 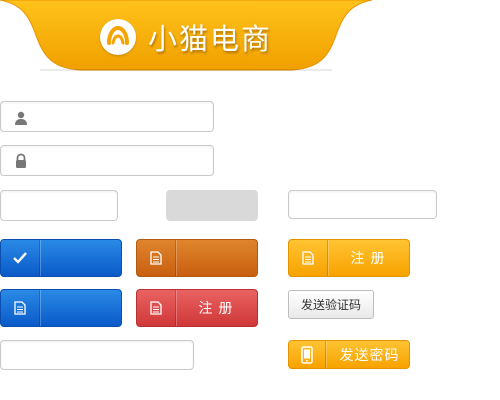 I want to click on user-icon, so click(x=21, y=118).